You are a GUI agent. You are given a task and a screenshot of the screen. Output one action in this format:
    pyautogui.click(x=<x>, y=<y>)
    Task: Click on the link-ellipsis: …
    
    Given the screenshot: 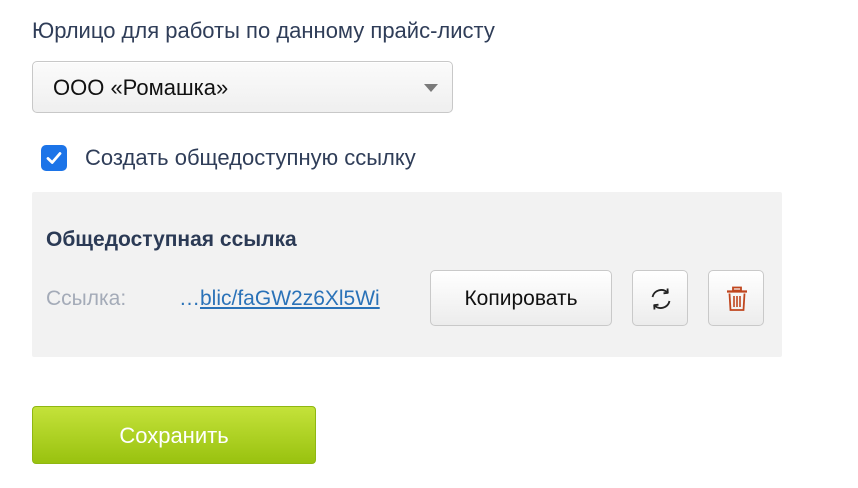 What is the action you would take?
    pyautogui.click(x=189, y=298)
    